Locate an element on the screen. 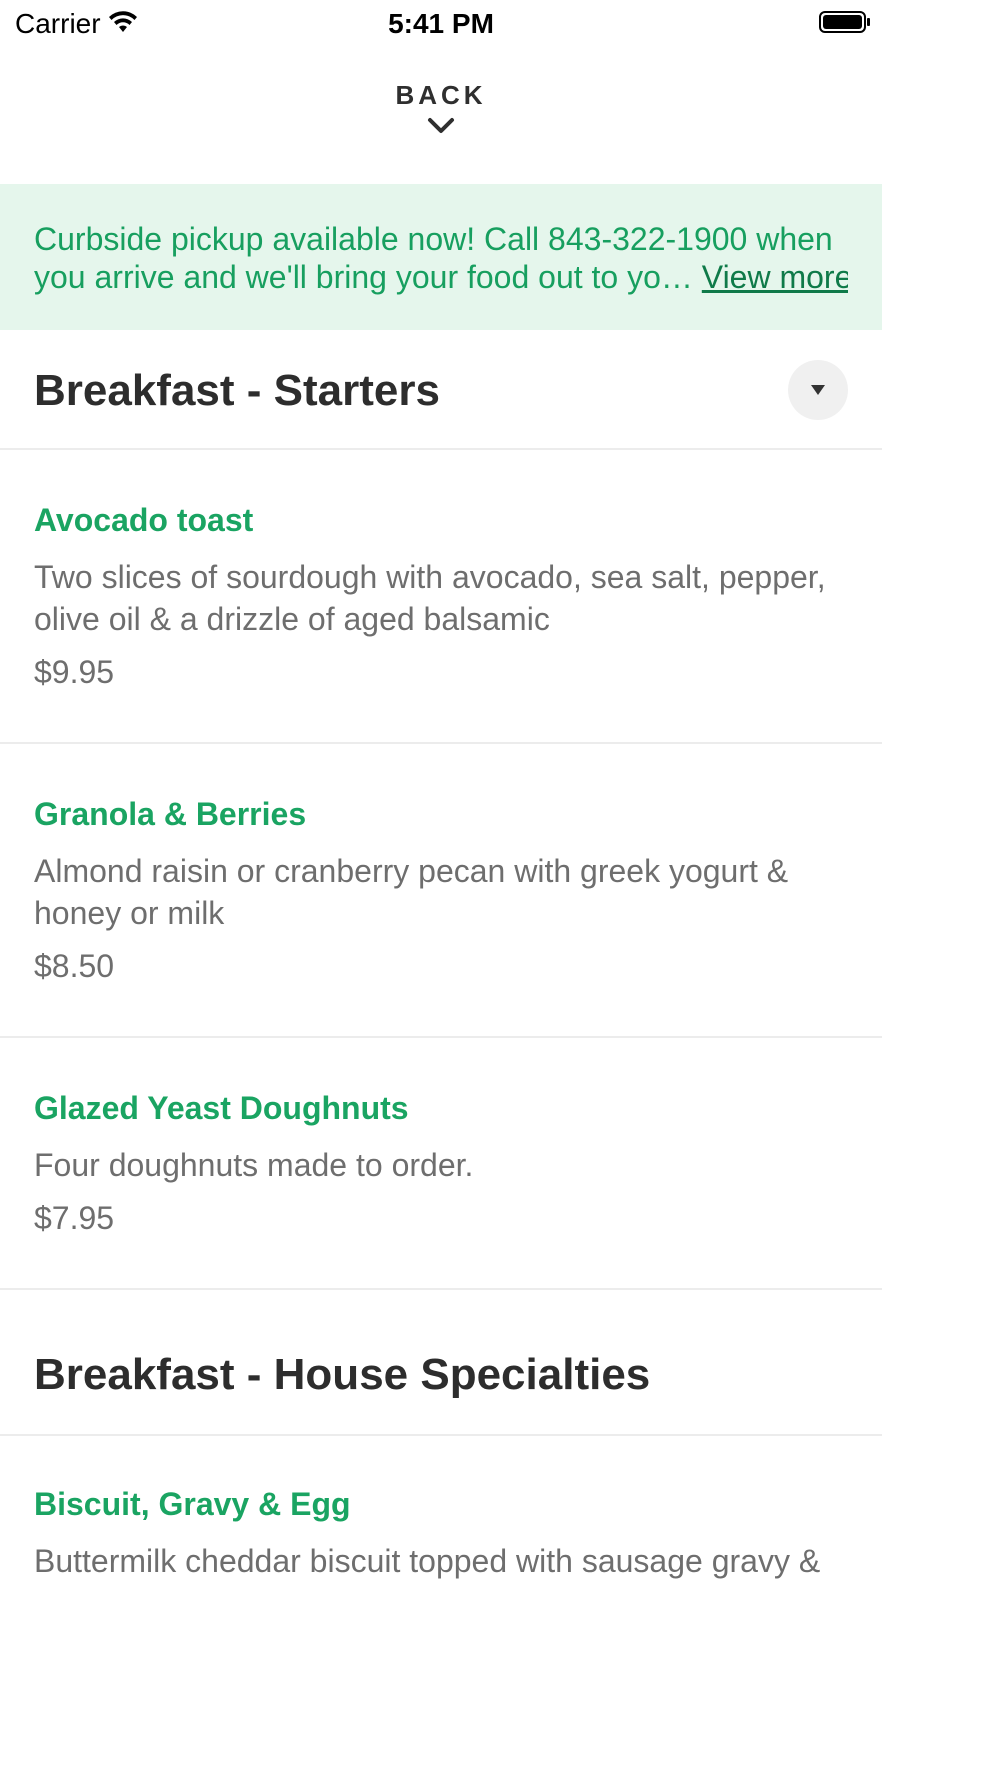  back-button: BACK is located at coordinates (441, 120).